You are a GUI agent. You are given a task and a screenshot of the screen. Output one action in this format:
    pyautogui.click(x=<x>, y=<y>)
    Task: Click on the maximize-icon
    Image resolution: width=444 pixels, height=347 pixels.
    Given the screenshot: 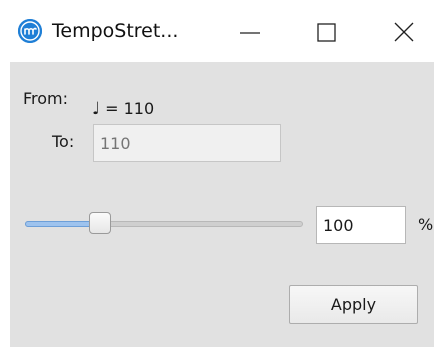 What is the action you would take?
    pyautogui.click(x=326, y=32)
    